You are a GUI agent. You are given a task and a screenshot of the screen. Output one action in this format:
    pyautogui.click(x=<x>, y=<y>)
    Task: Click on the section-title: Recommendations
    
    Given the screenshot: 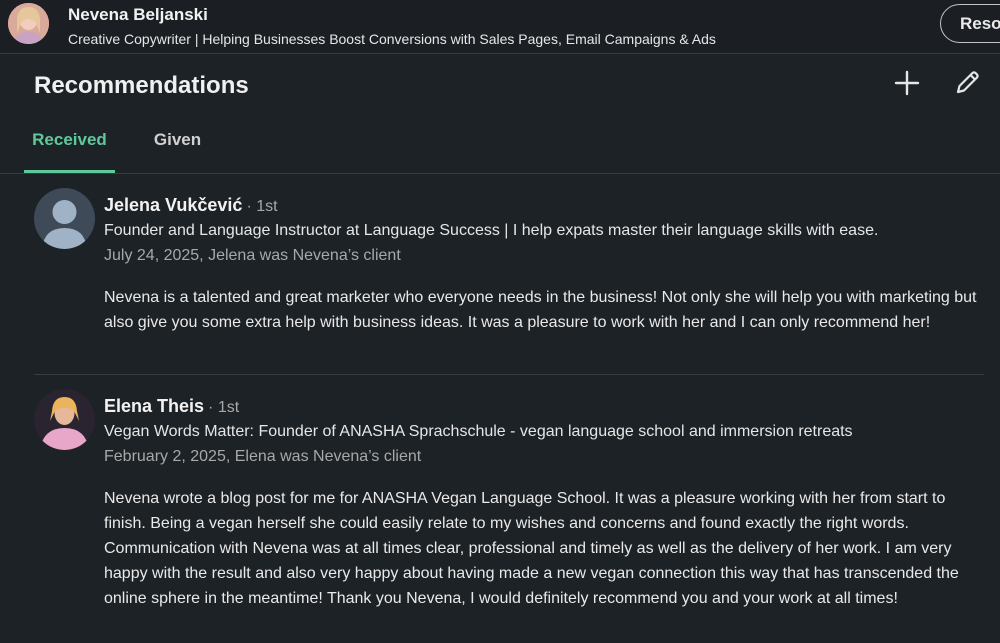 What is the action you would take?
    pyautogui.click(x=141, y=85)
    